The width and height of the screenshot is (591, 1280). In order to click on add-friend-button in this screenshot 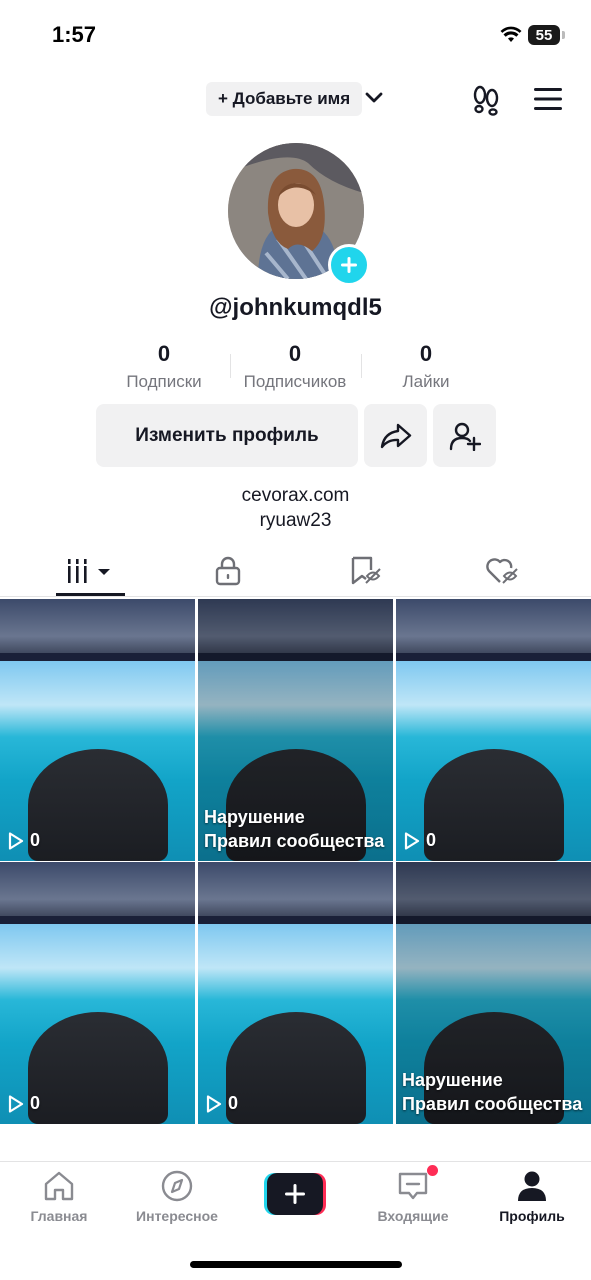, I will do `click(464, 435)`.